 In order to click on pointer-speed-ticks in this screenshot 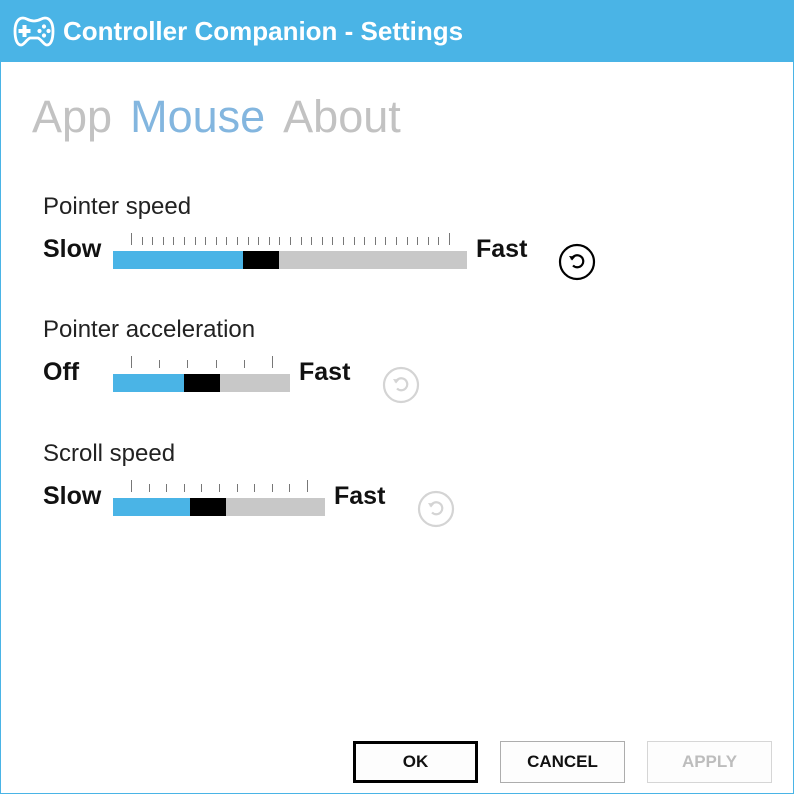, I will do `click(290, 239)`.